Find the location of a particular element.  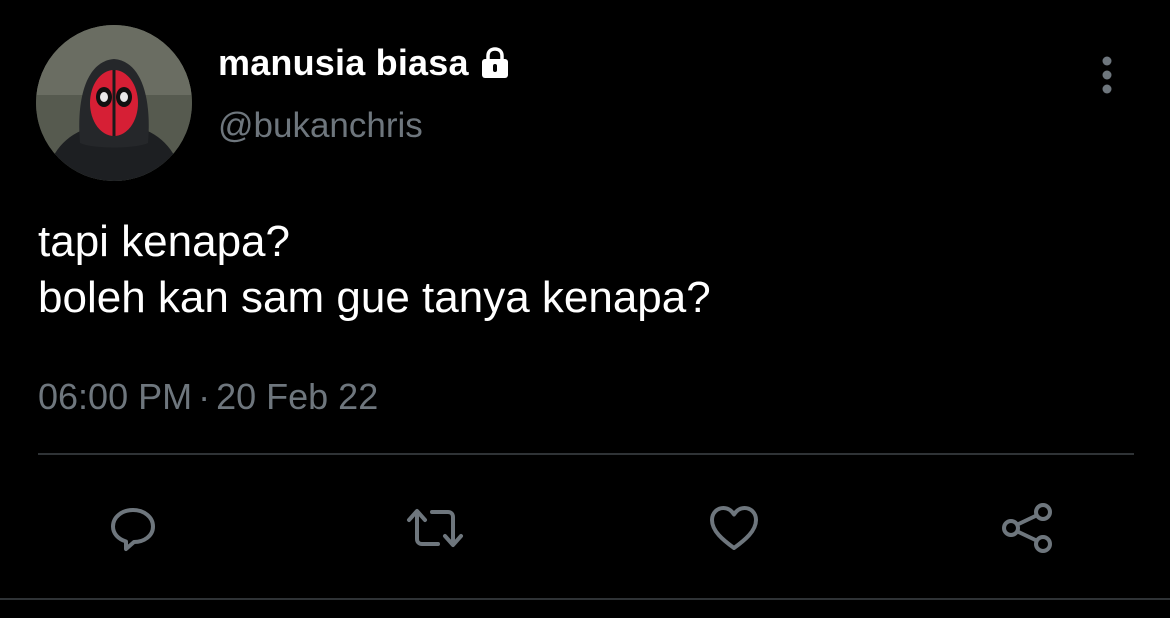

tweet-timestamp: 06:00 PM · 20 Feb 22 is located at coordinates (208, 397).